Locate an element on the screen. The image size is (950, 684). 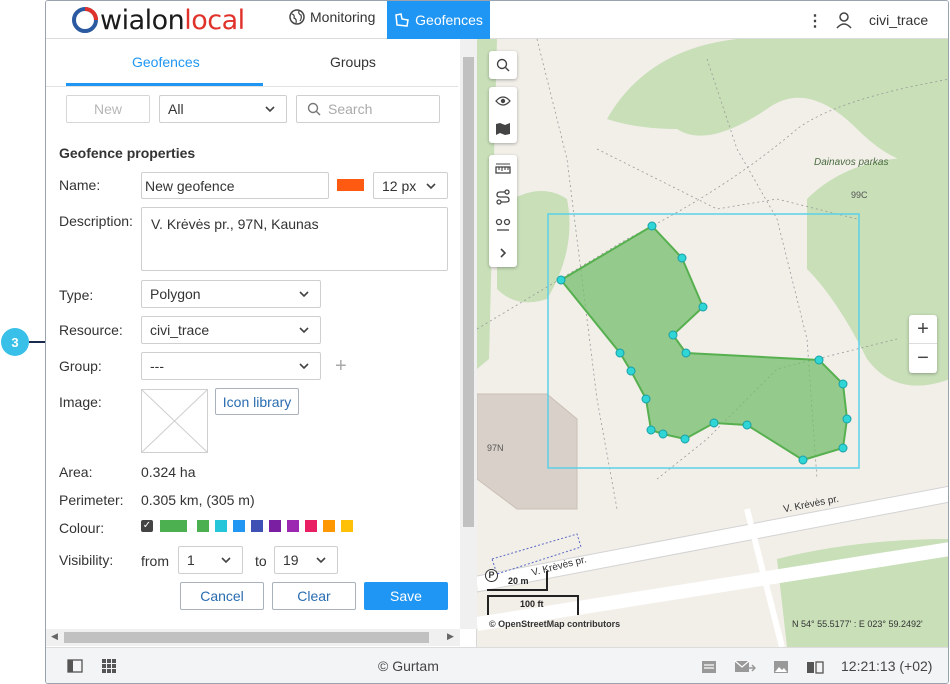
perimeter-value: 0.305 km, (305 m) is located at coordinates (198, 500).